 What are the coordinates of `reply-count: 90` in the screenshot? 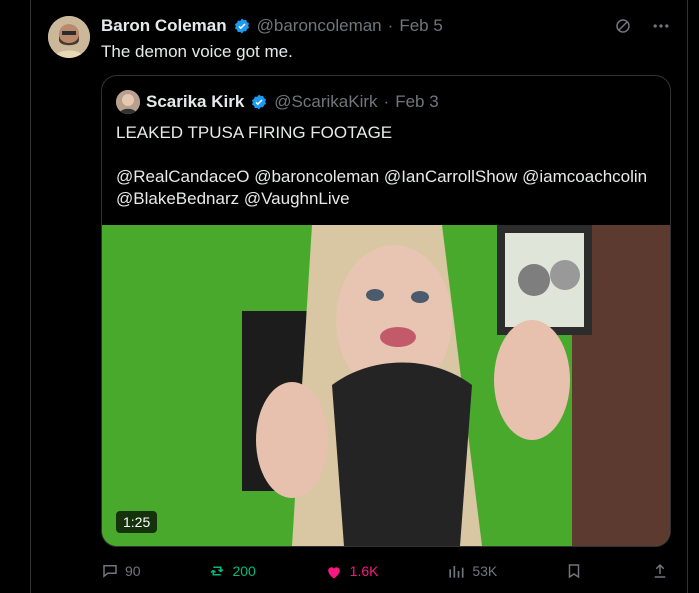 It's located at (133, 571).